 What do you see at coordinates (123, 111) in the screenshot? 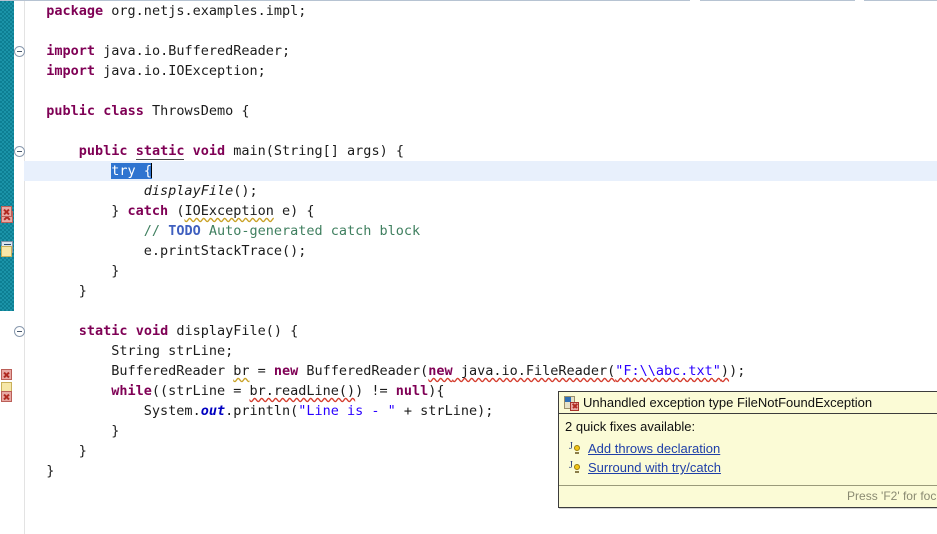
I see `code-token: class` at bounding box center [123, 111].